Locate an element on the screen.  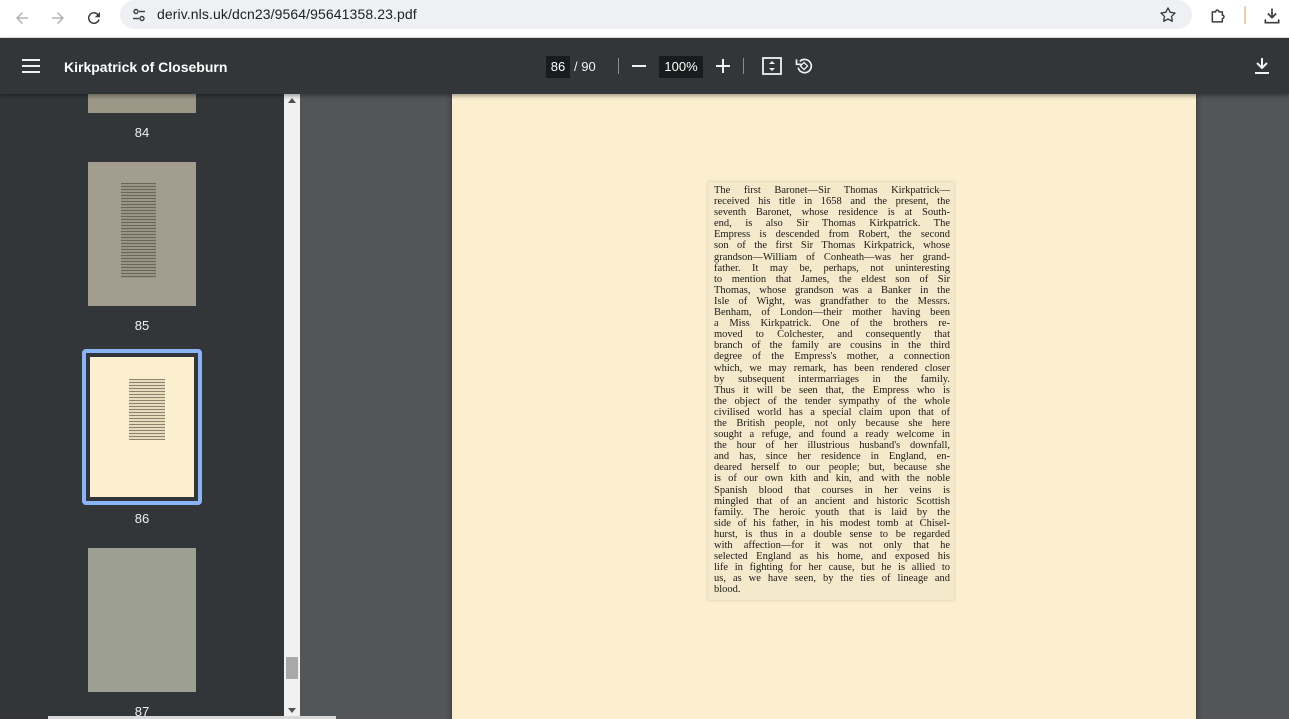
minus-icon is located at coordinates (639, 66).